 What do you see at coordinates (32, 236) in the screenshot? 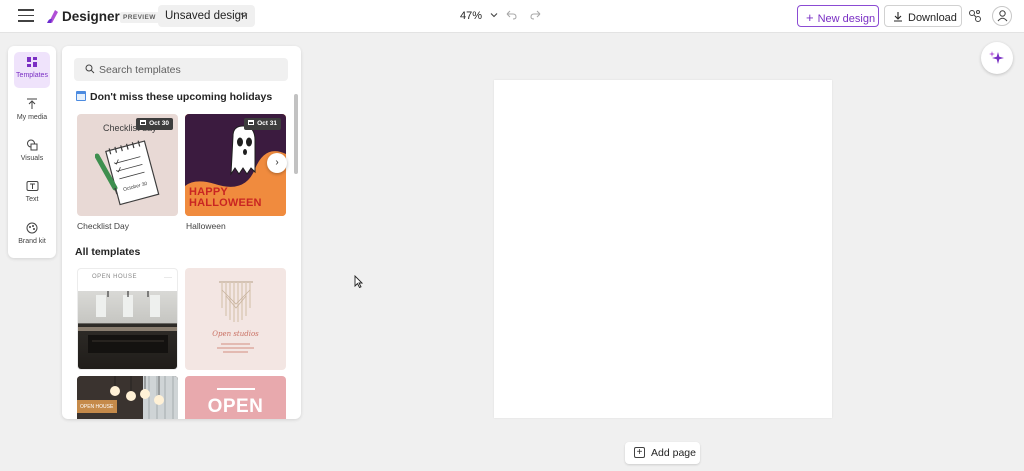
I see `rail-item-brand-kit: Brand kit` at bounding box center [32, 236].